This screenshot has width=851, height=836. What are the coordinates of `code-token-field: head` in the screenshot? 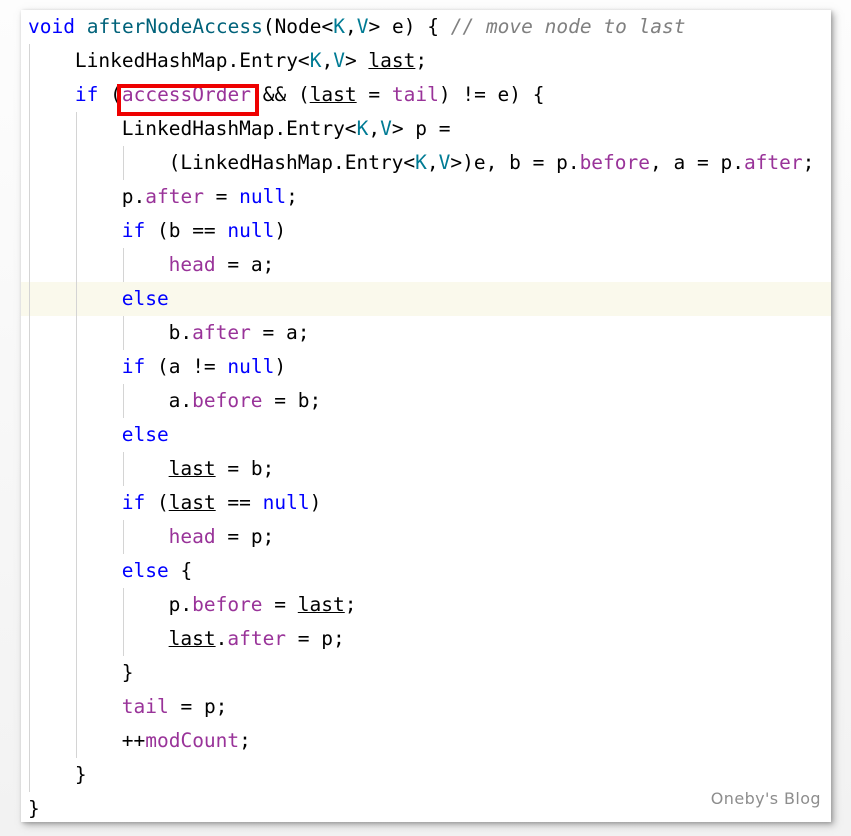 It's located at (192, 536).